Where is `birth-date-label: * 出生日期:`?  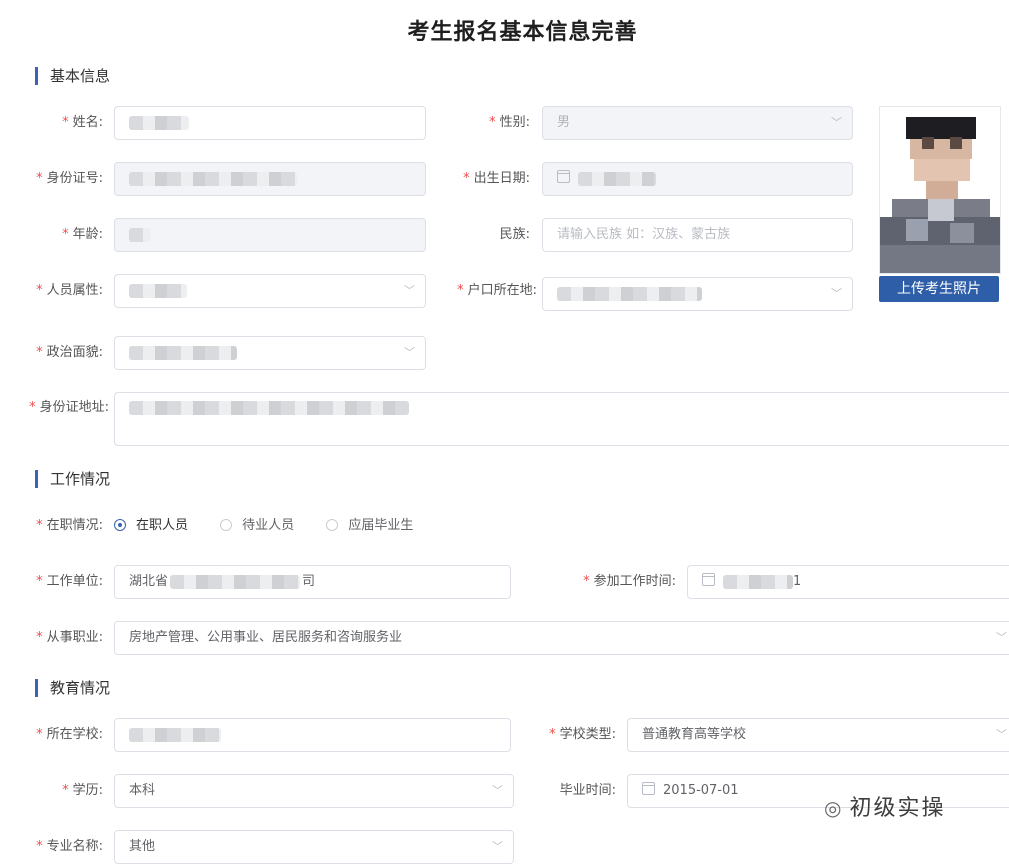
birth-date-label: * 出生日期: is located at coordinates (496, 178).